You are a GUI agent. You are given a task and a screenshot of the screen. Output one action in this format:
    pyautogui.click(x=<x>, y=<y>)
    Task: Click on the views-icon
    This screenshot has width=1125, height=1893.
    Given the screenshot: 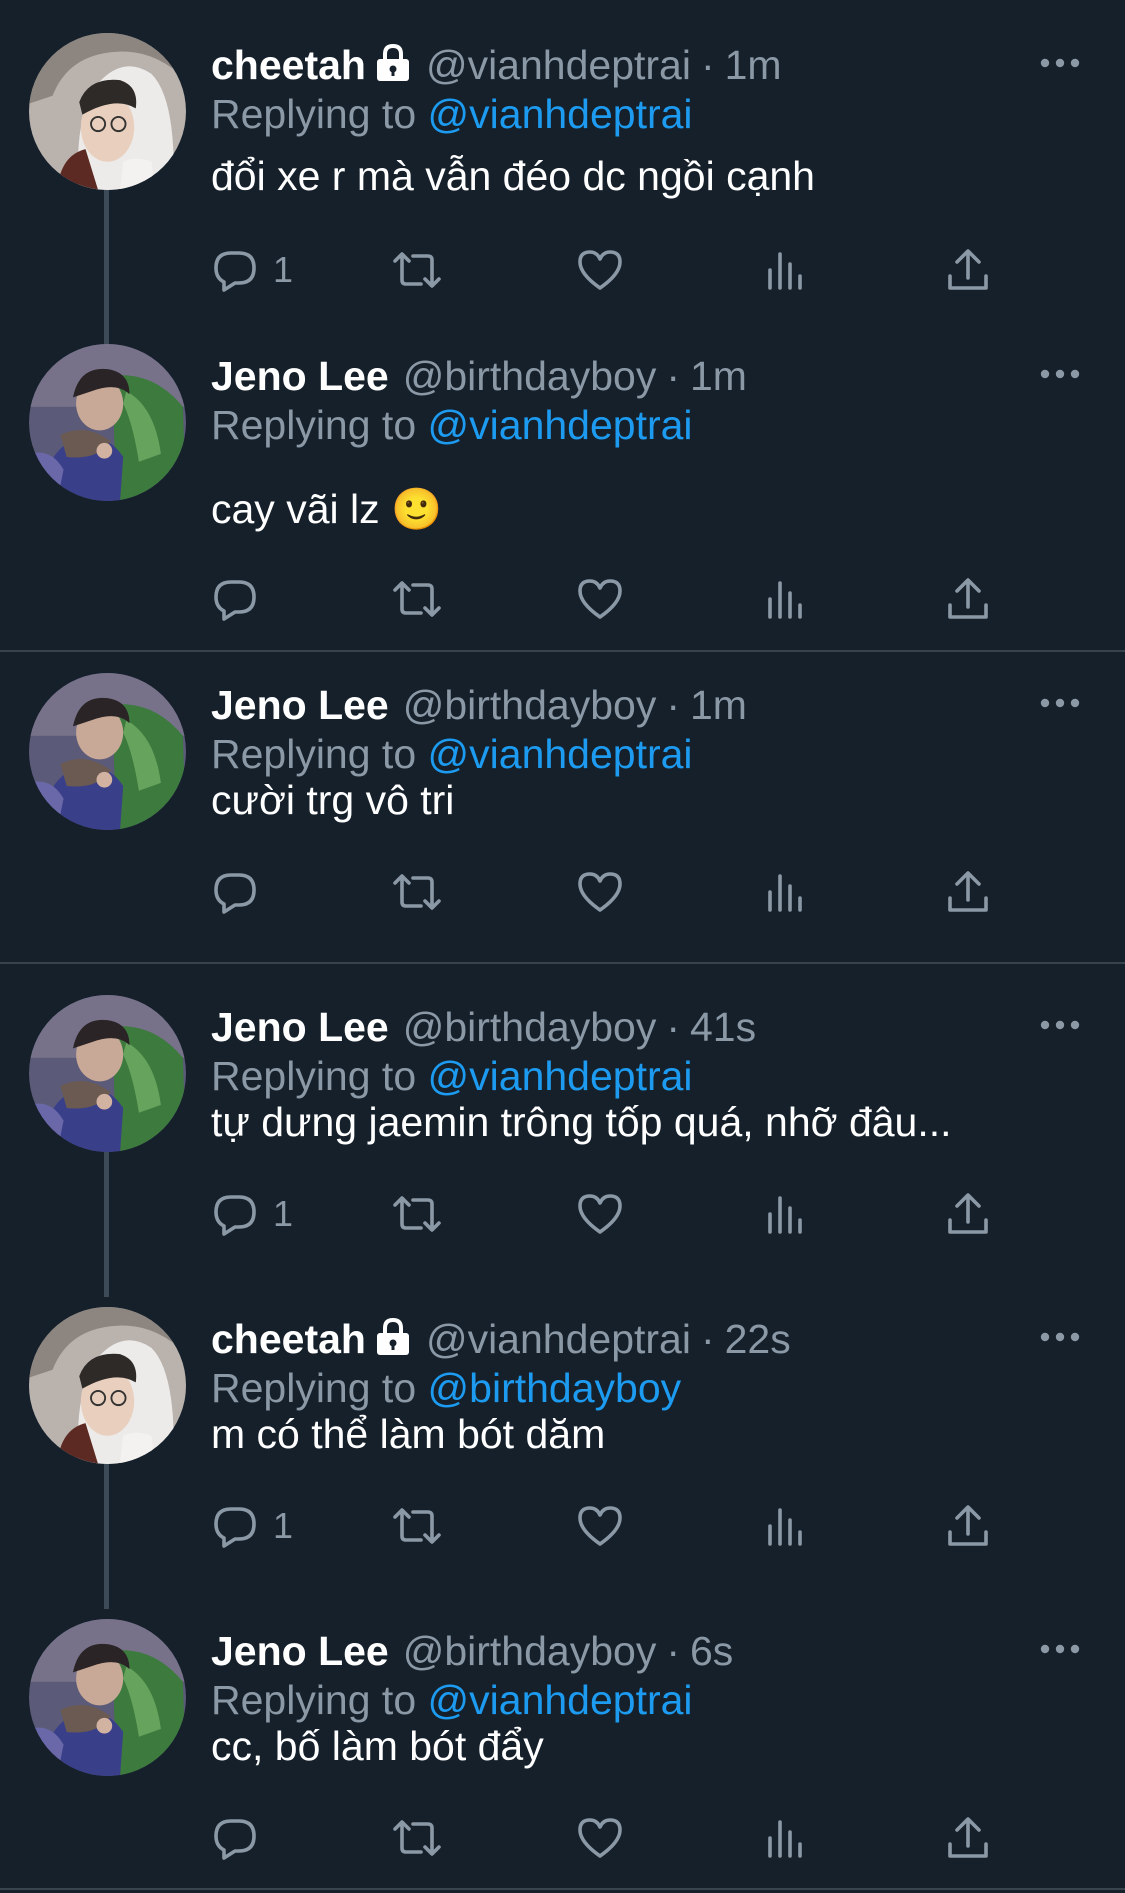 What is the action you would take?
    pyautogui.click(x=786, y=1838)
    